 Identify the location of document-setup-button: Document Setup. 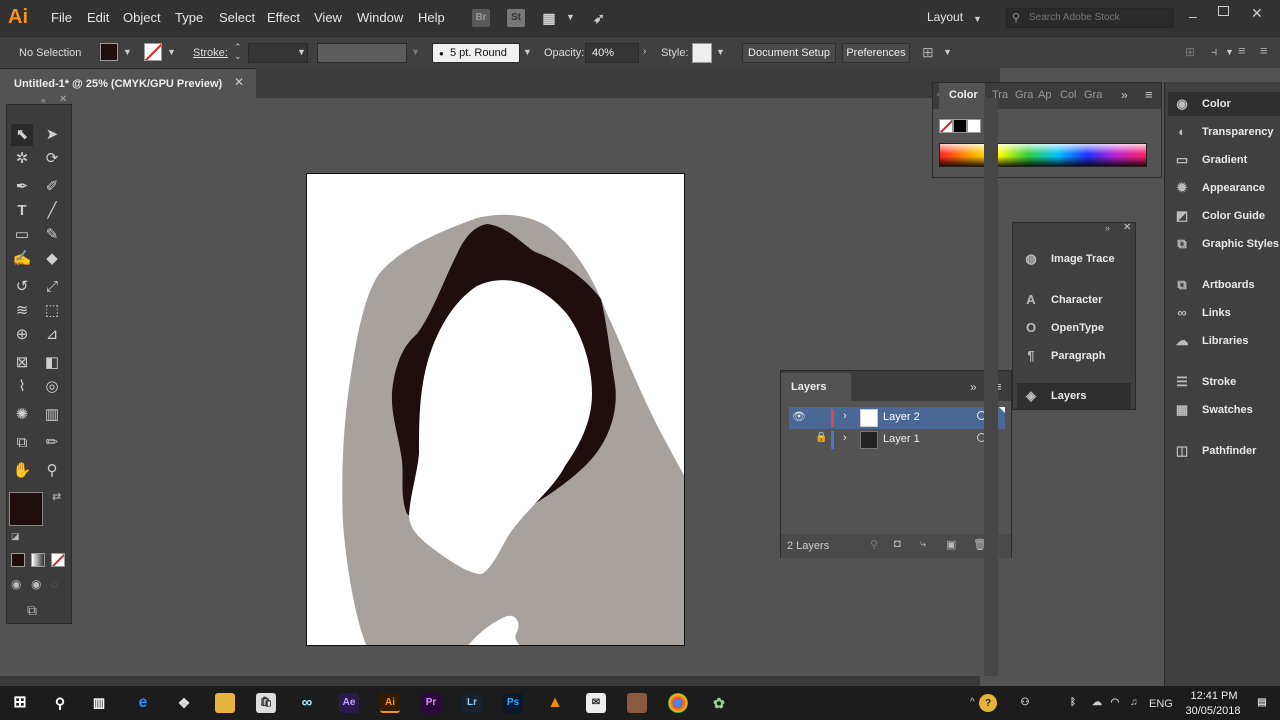
(789, 53).